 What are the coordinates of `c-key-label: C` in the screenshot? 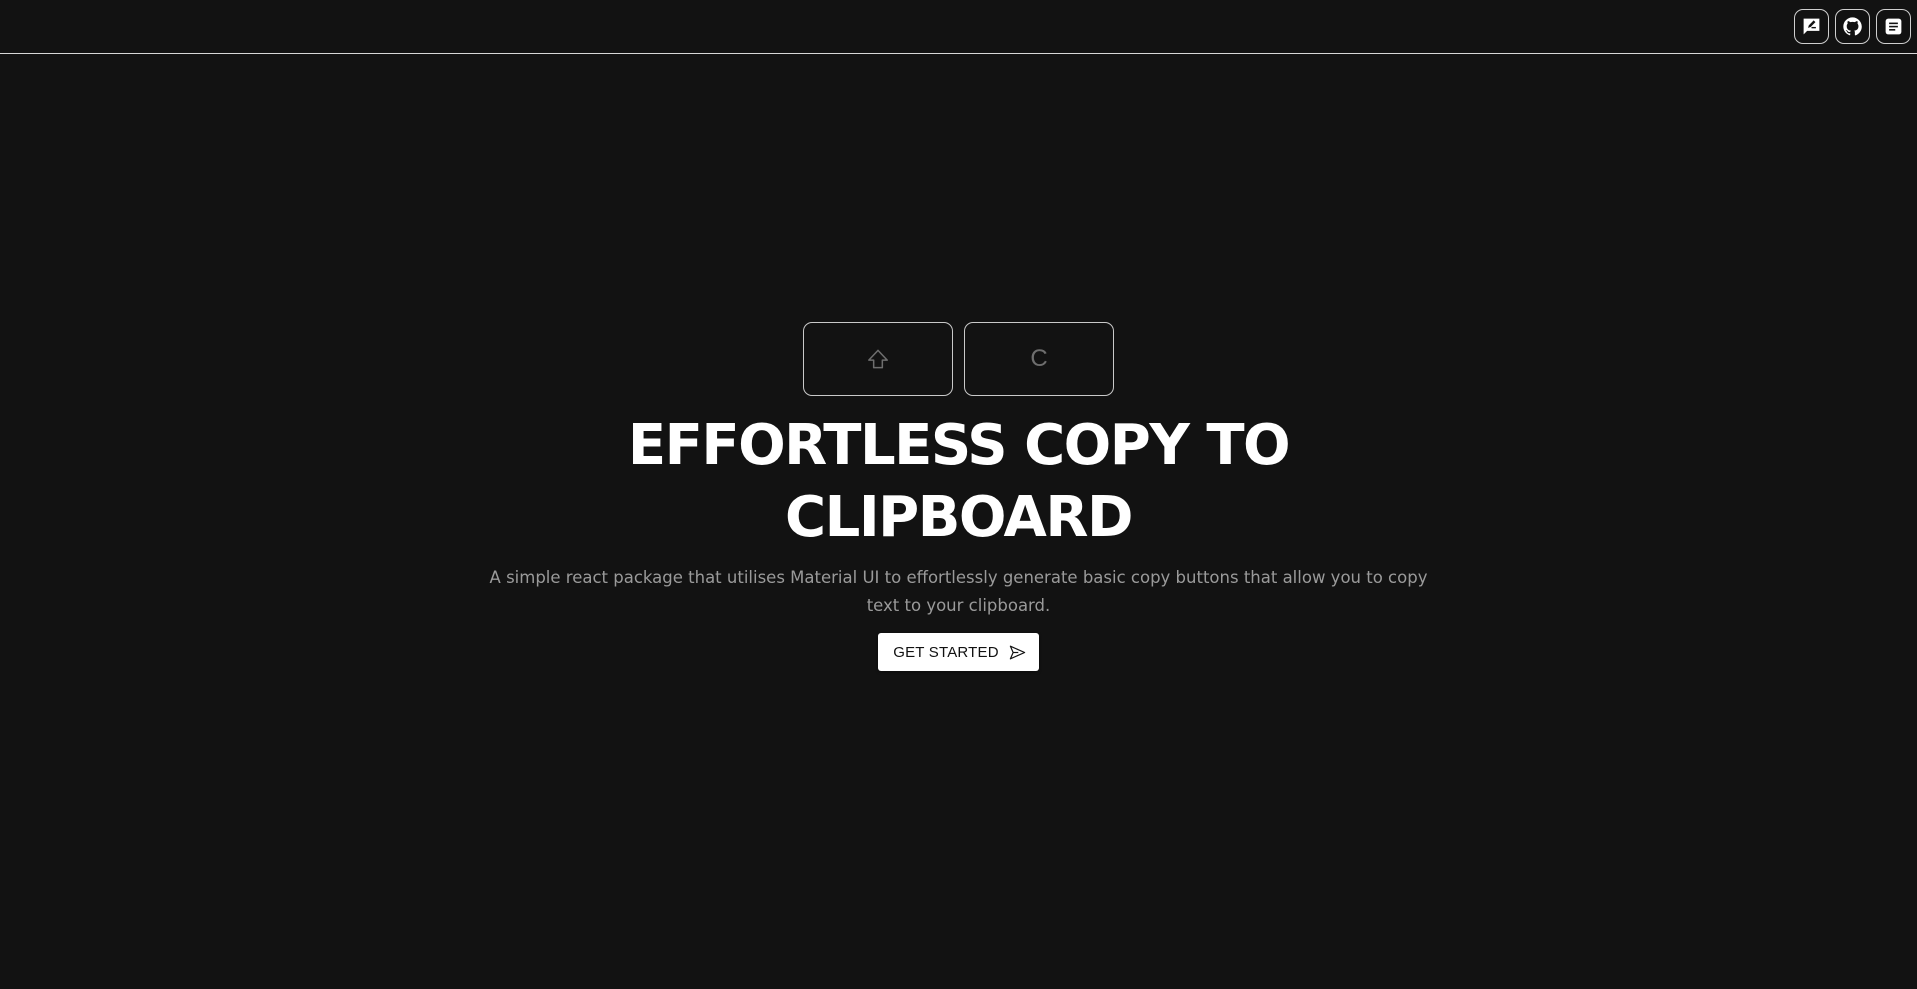 It's located at (1039, 358).